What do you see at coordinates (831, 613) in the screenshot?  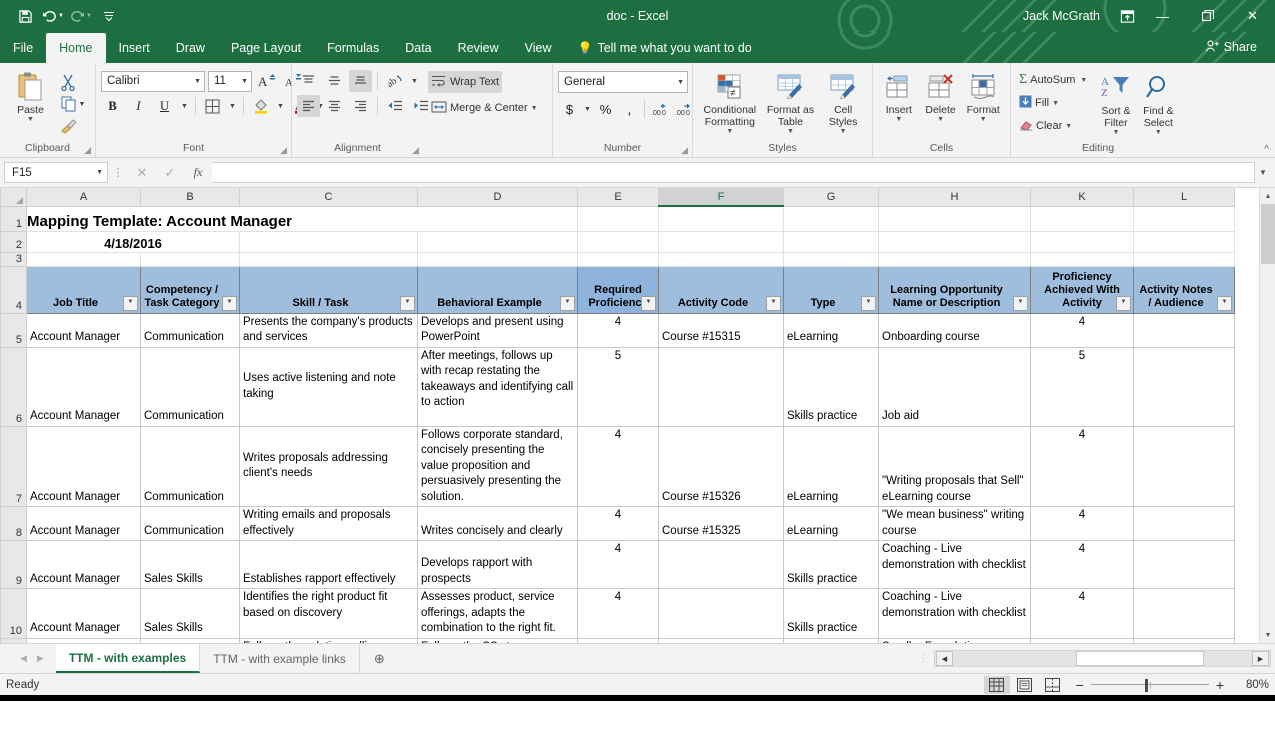 I see `cell-type: Skills practice` at bounding box center [831, 613].